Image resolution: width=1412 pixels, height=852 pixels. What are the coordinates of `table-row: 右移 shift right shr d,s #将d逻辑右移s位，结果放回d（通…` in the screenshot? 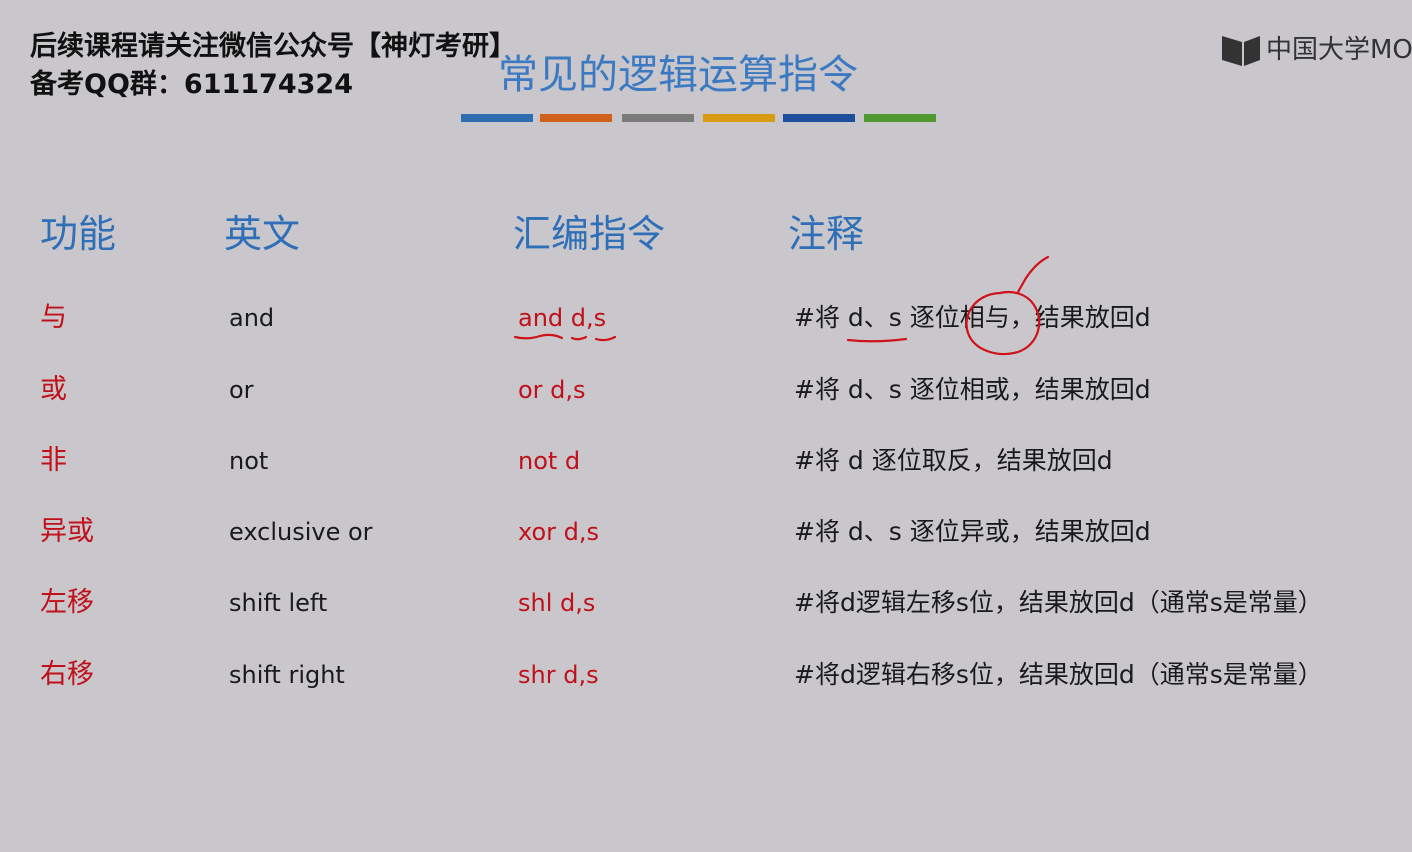 It's located at (706, 675).